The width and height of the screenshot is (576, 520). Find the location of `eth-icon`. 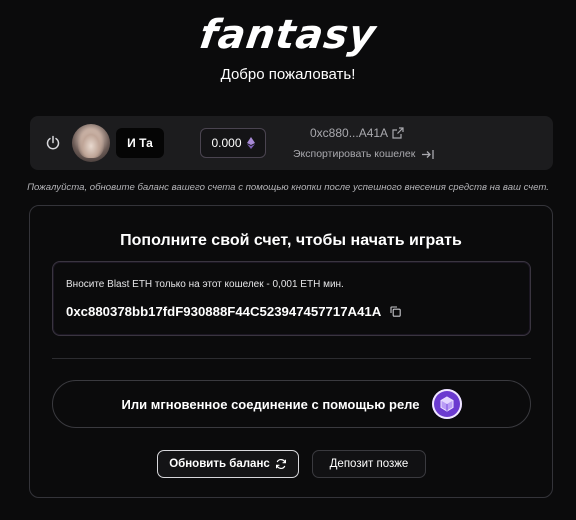

eth-icon is located at coordinates (250, 143).